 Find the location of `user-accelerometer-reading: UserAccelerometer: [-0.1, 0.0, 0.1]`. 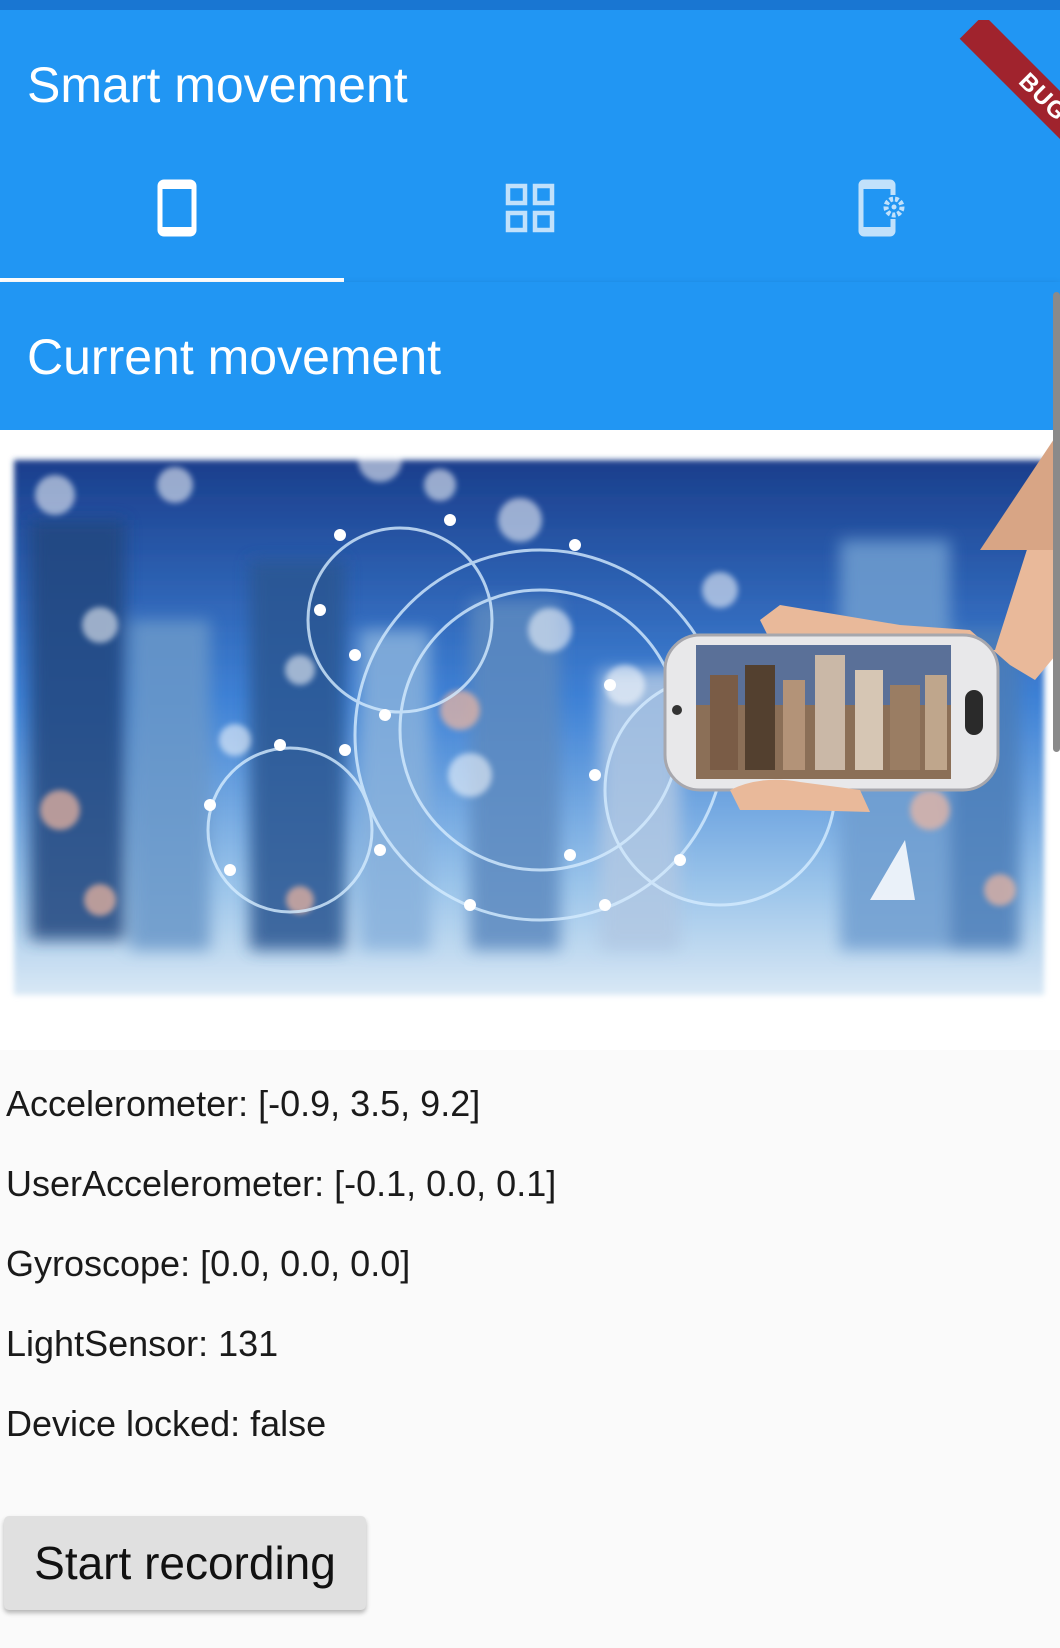

user-accelerometer-reading: UserAccelerometer: [-0.1, 0.0, 0.1] is located at coordinates (281, 1183).